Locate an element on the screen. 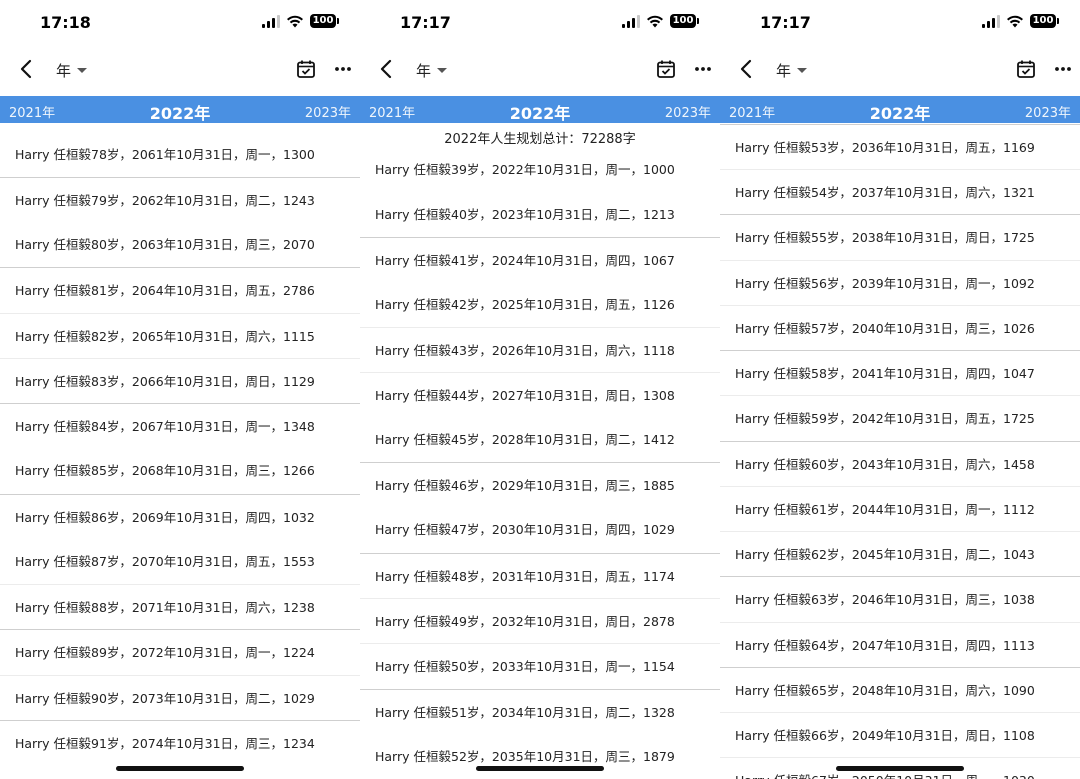 The height and width of the screenshot is (779, 1080). list-item: Harry 任桓毅79岁，2062年10月31日，周二，1243 is located at coordinates (180, 200).